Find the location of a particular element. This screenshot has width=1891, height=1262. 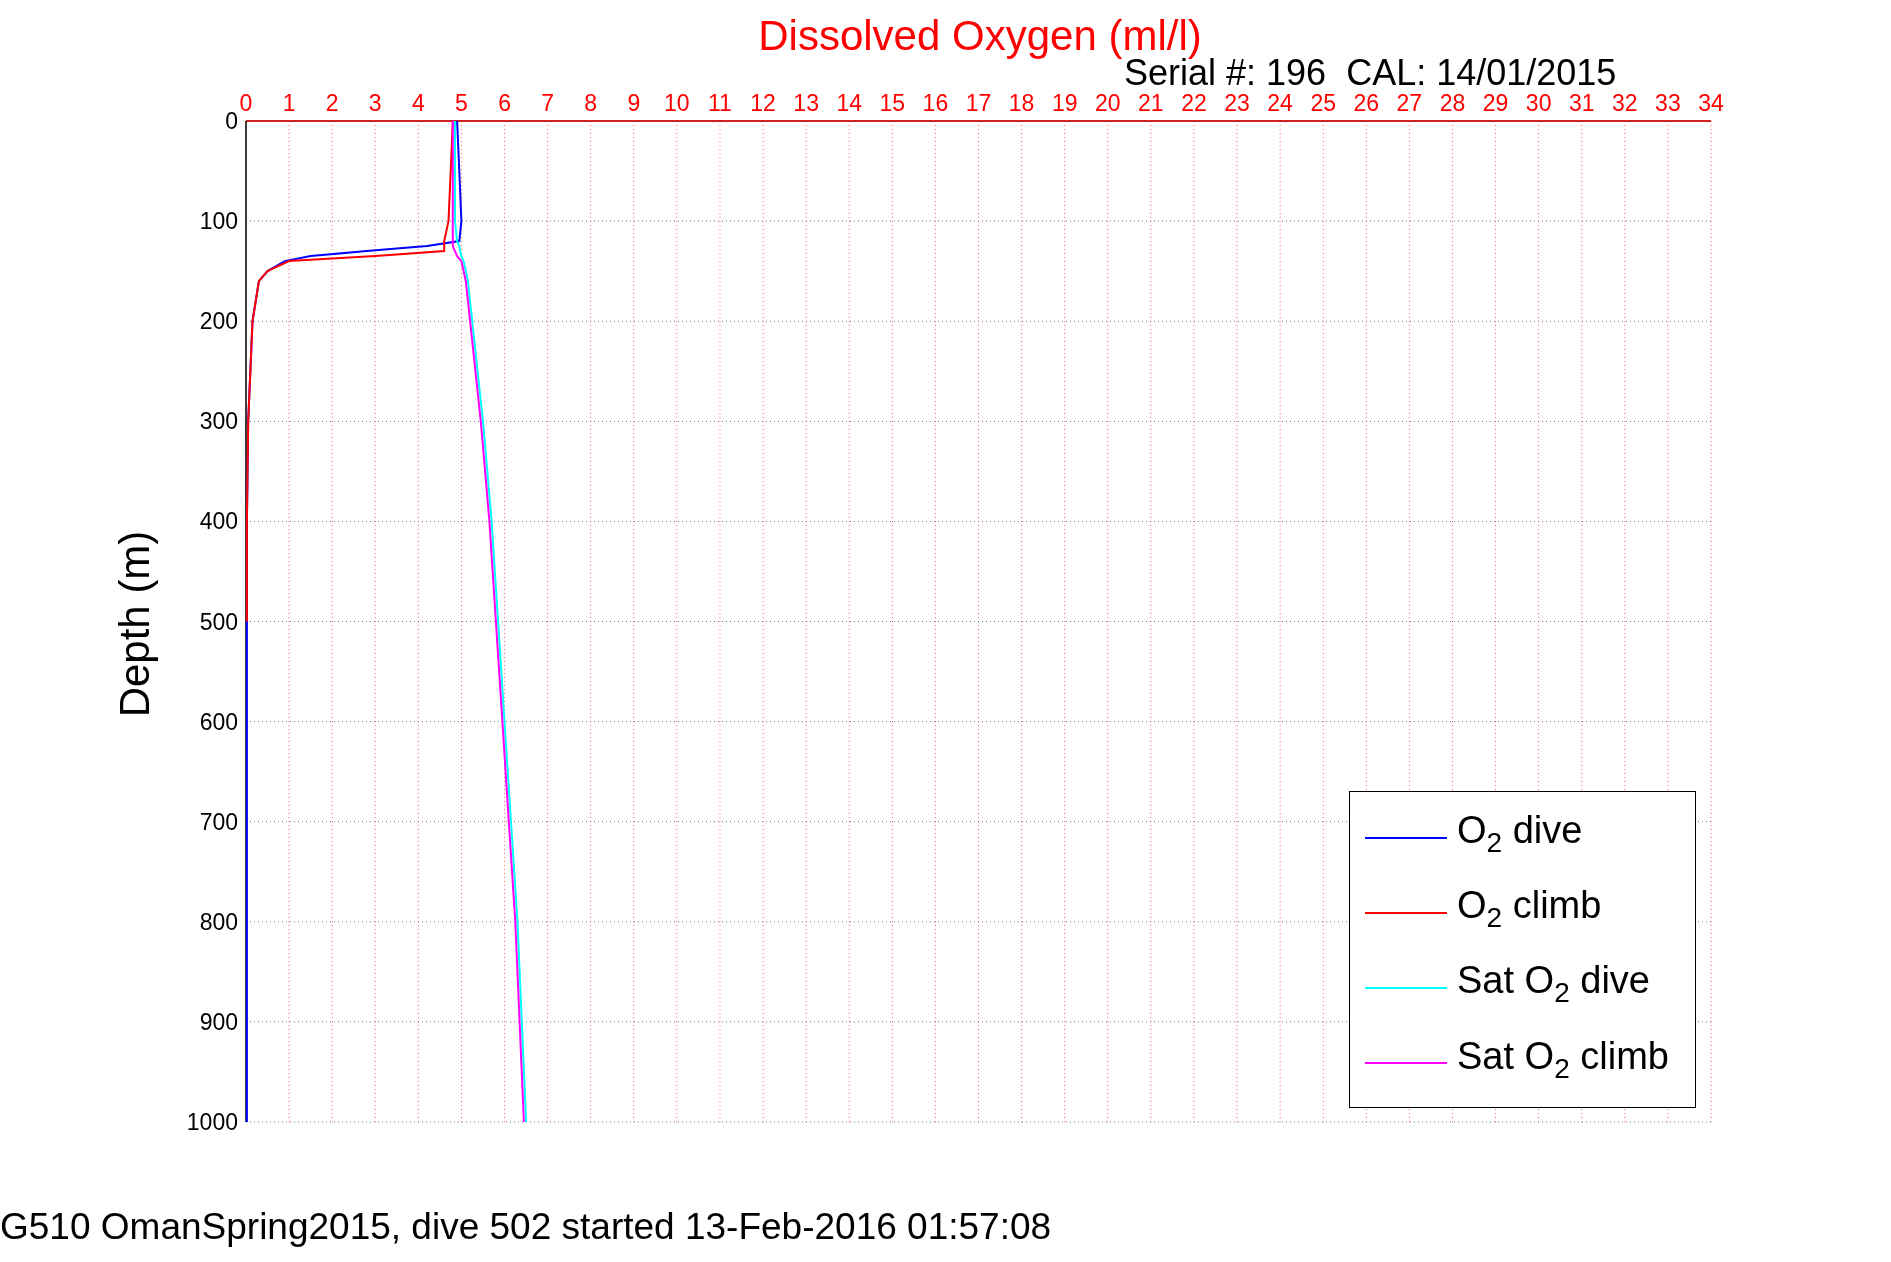

x-tick-label: 13 is located at coordinates (806, 103).